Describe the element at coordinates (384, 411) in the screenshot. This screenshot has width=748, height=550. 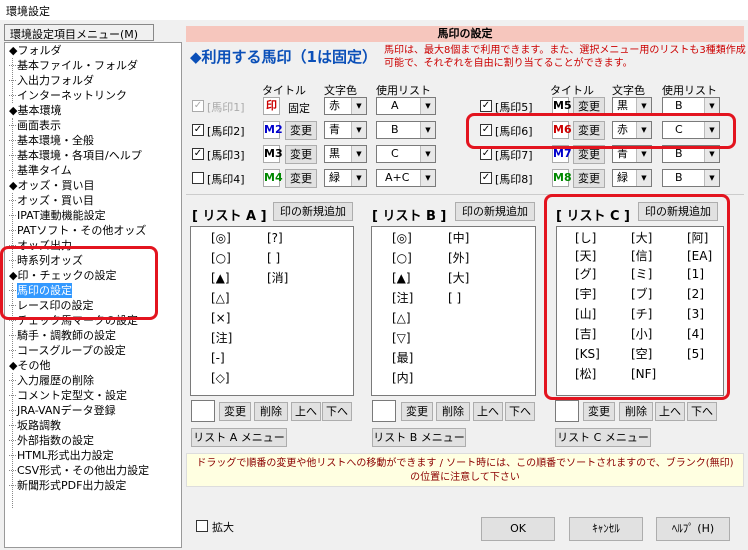
I see `list-b-edit-input` at that location.